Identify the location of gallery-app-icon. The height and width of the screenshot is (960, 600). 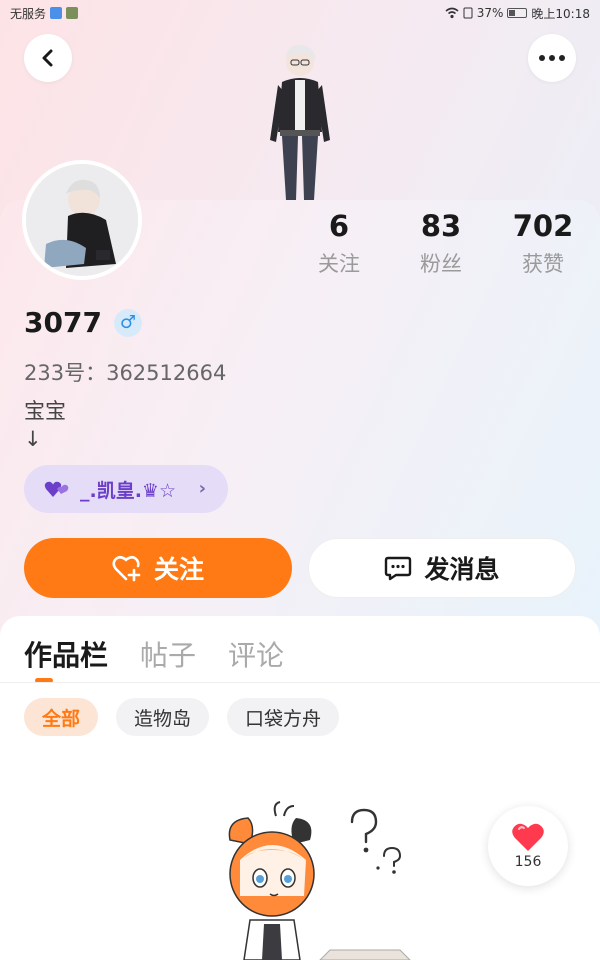
(72, 13).